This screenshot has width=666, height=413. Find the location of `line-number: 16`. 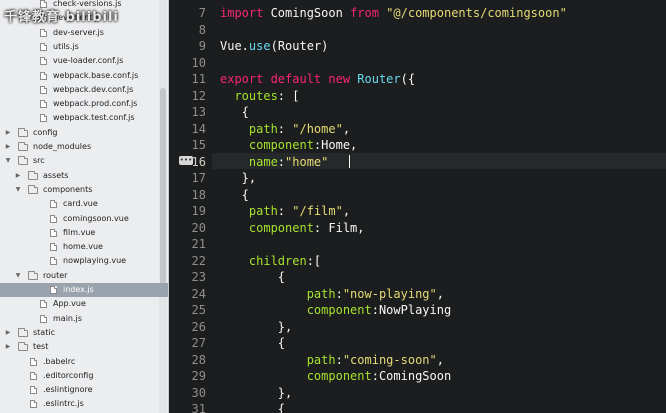

line-number: 16 is located at coordinates (198, 161).